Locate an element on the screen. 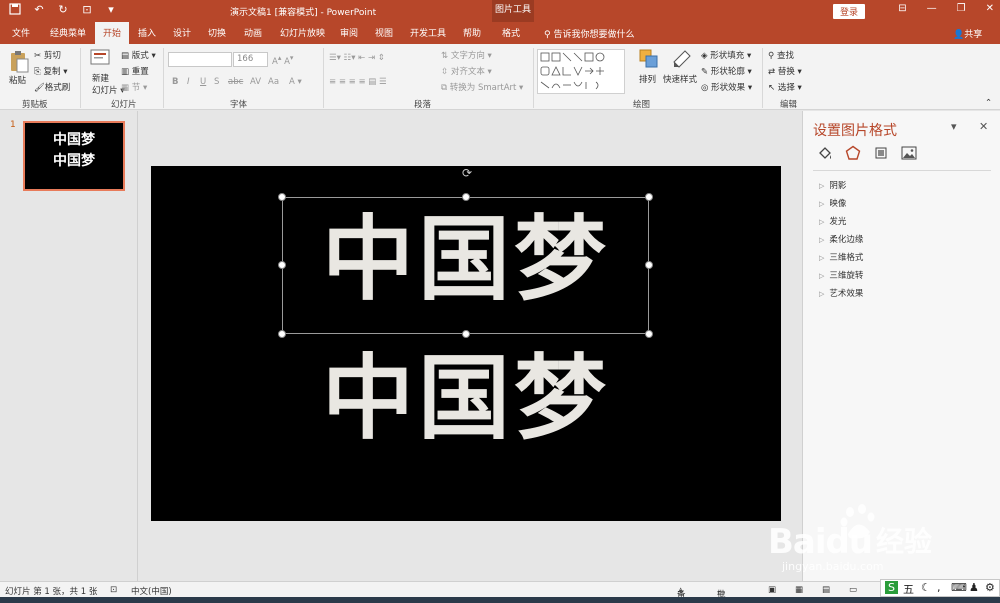 Image resolution: width=1000 pixels, height=603 pixels. tab-animations: 动画 is located at coordinates (253, 32).